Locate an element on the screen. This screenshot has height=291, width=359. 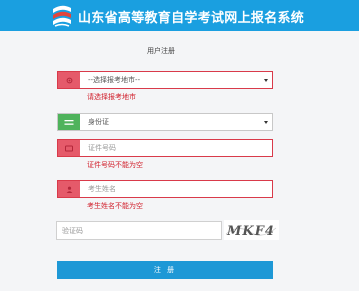
user-icon is located at coordinates (69, 189).